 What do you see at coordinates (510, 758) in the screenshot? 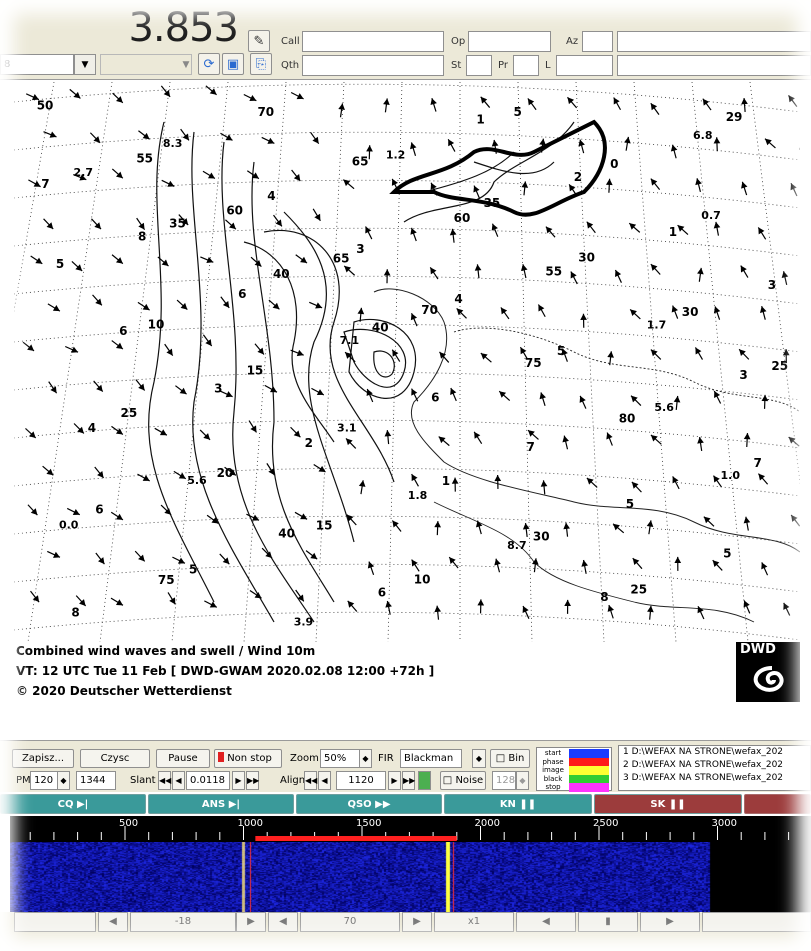
I see `bin-checkbox: □ Bin` at bounding box center [510, 758].